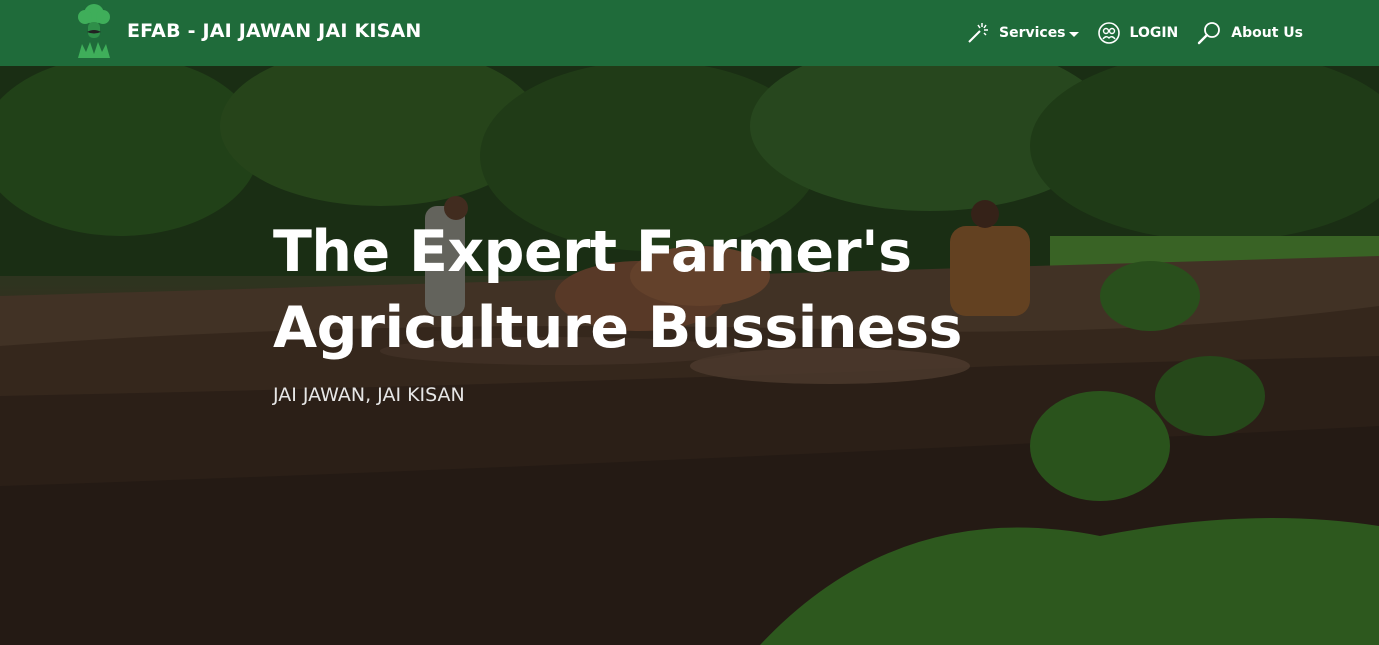 The height and width of the screenshot is (645, 1379). What do you see at coordinates (617, 328) in the screenshot?
I see `hero-title-line2: Agriculture Bussiness` at bounding box center [617, 328].